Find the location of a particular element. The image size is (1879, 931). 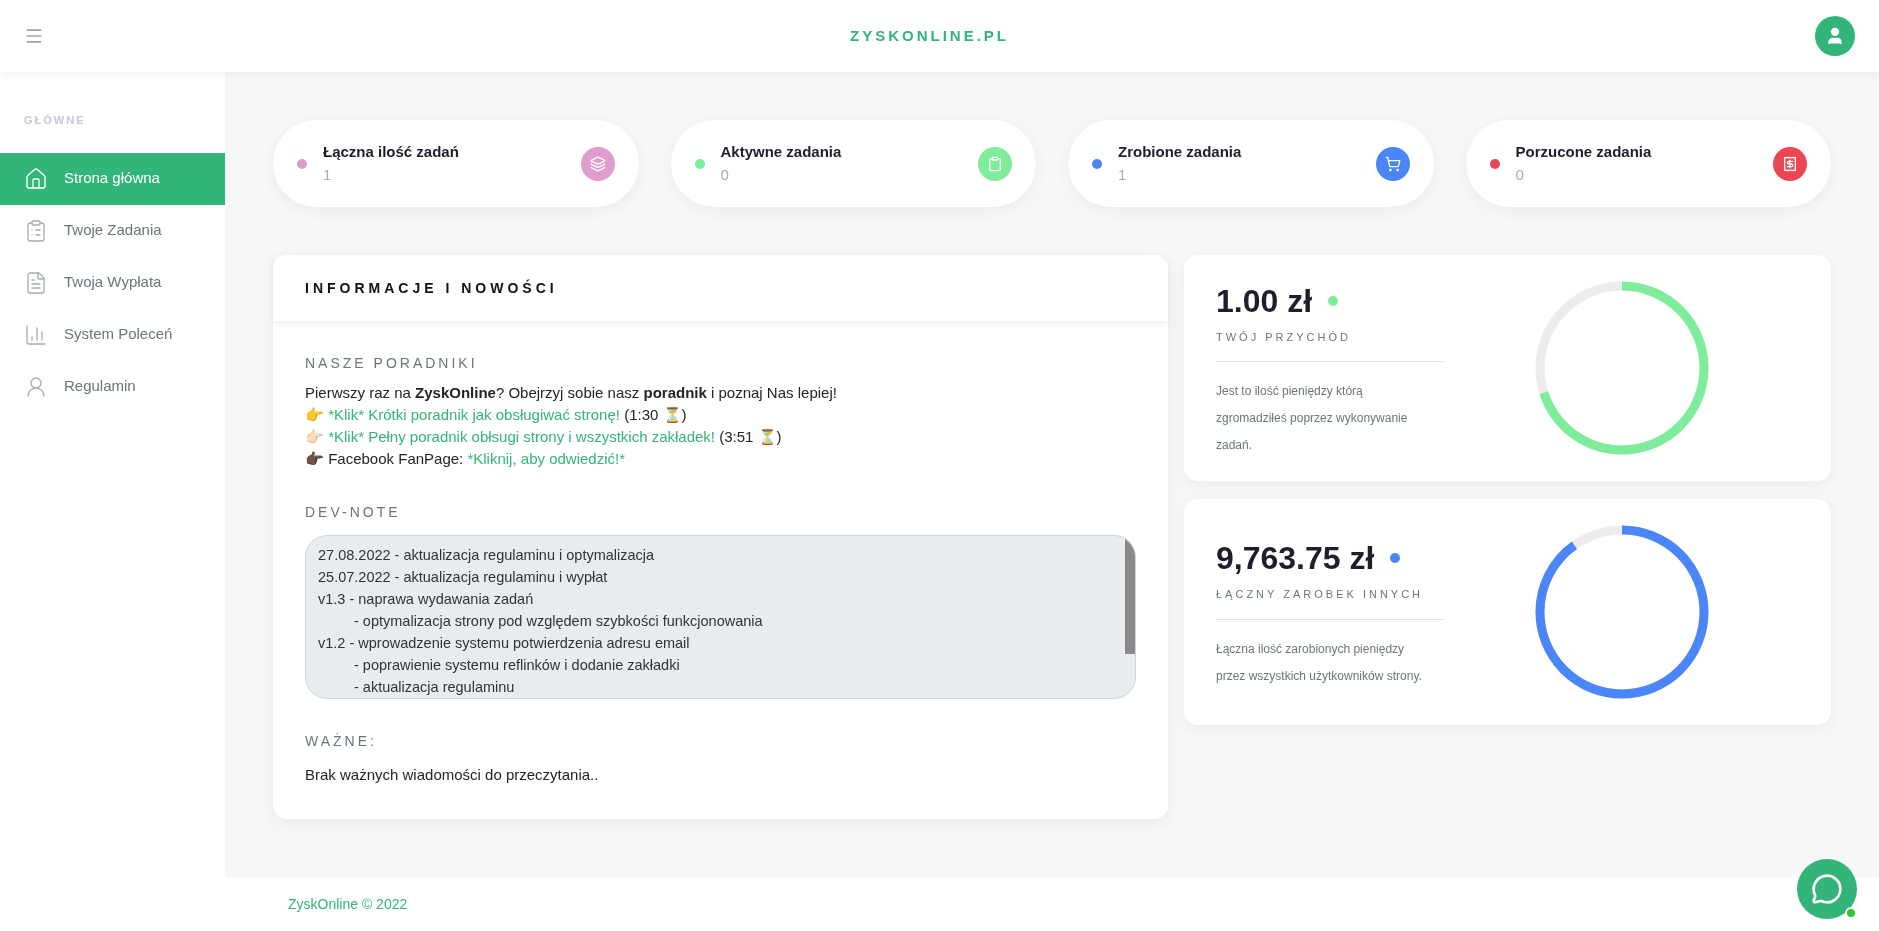

dev-note-line: - aktualizacja regulaminu is located at coordinates (434, 687).